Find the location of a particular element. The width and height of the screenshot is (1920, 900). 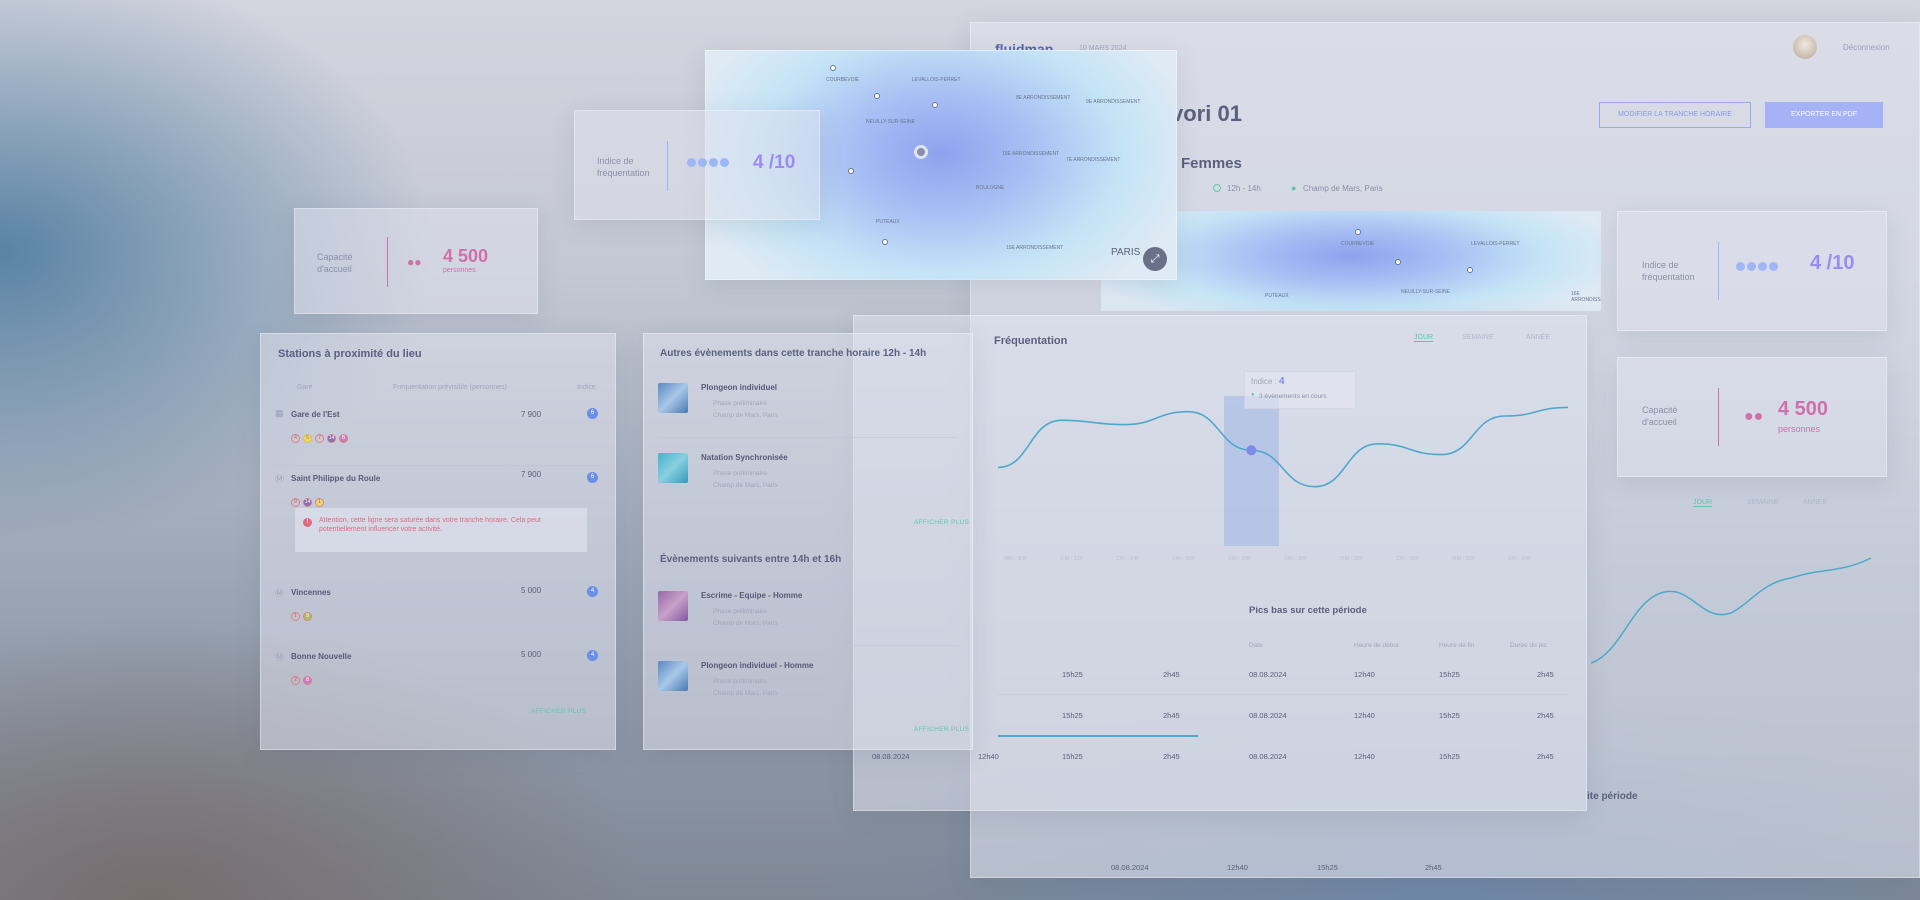

chart-tick-label: 12h - 14h is located at coordinates (1128, 559).